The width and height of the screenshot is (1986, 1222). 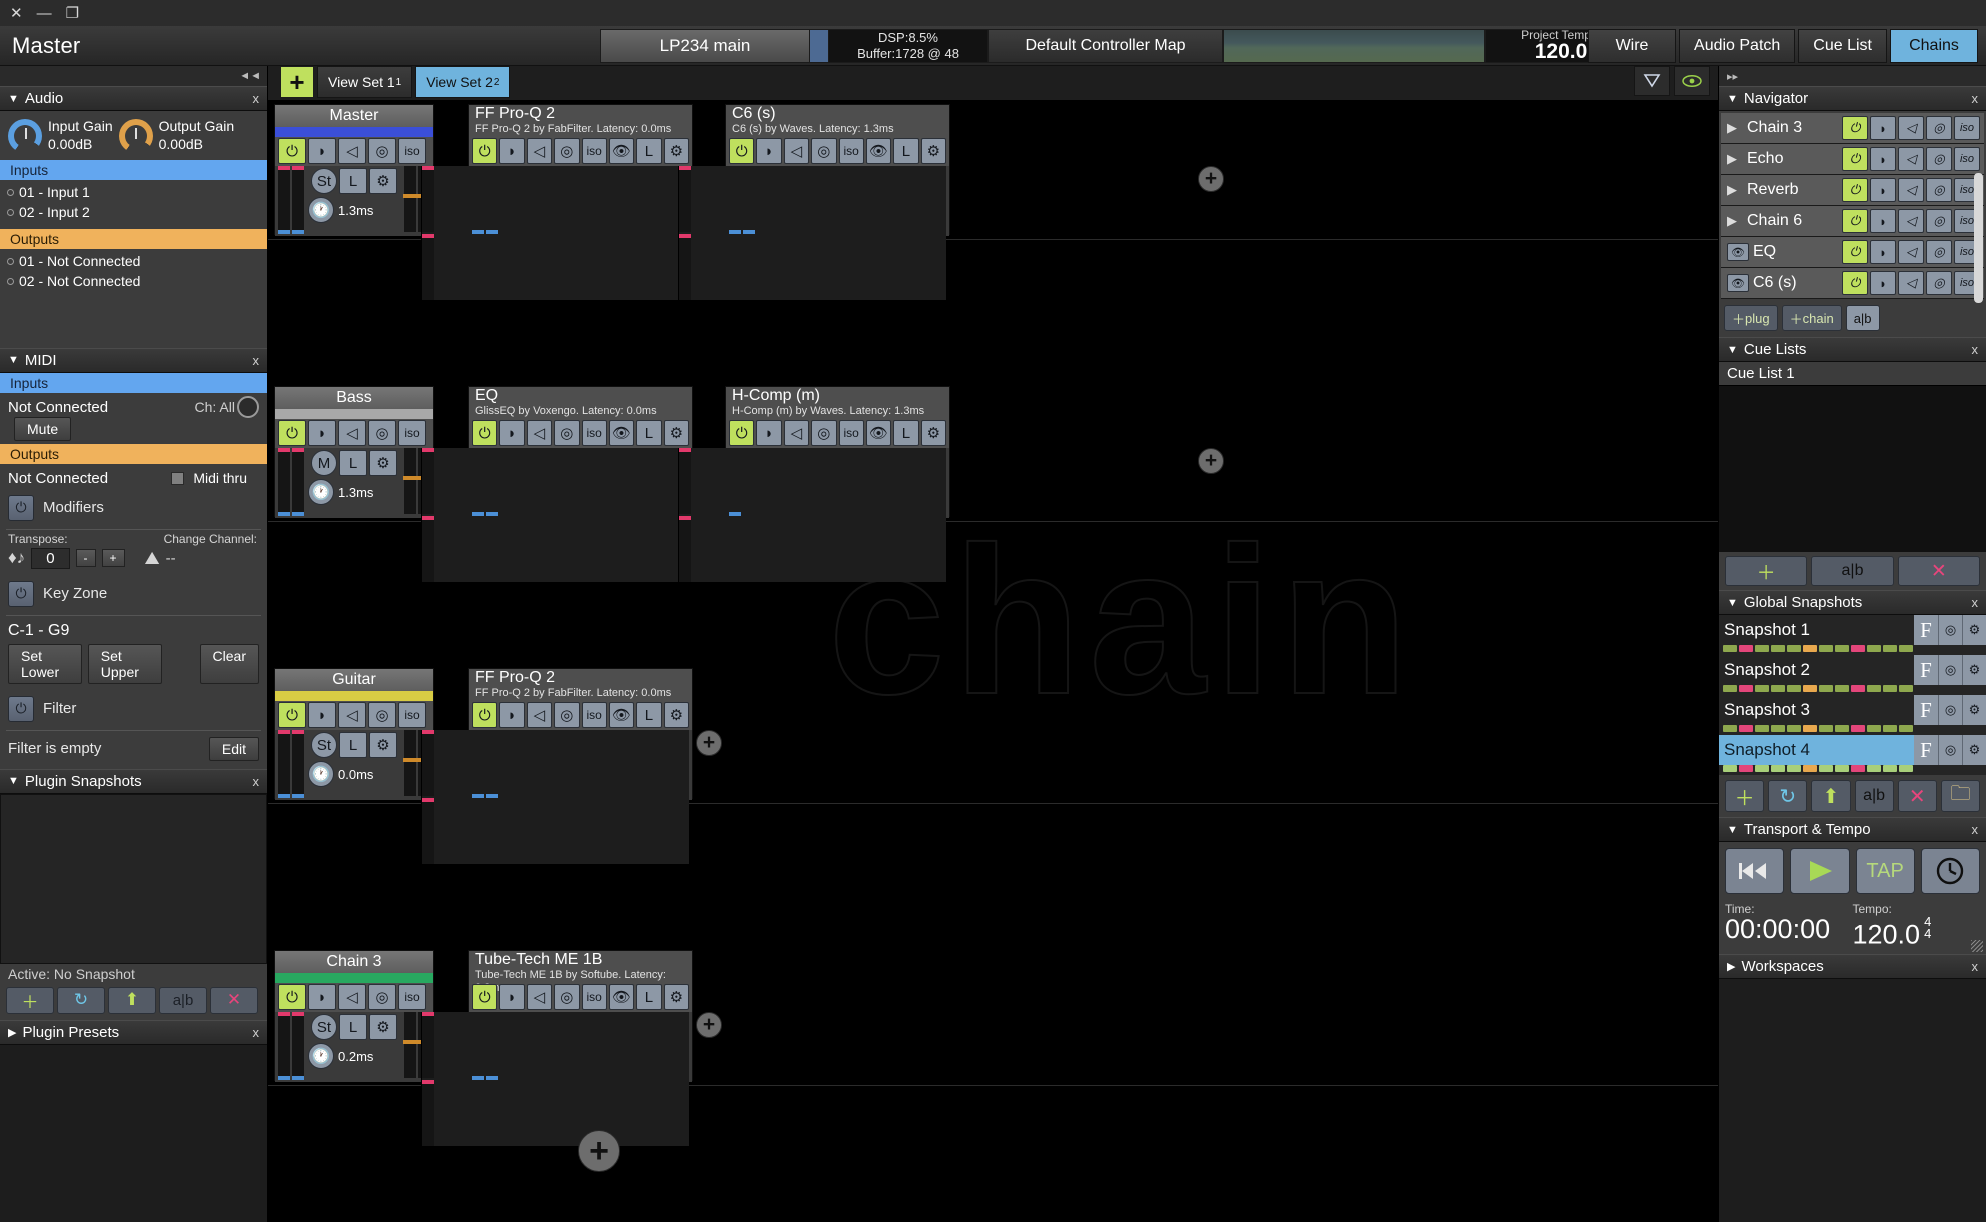 What do you see at coordinates (133, 405) in the screenshot?
I see `midi-input-row: Not Connected Ch: All` at bounding box center [133, 405].